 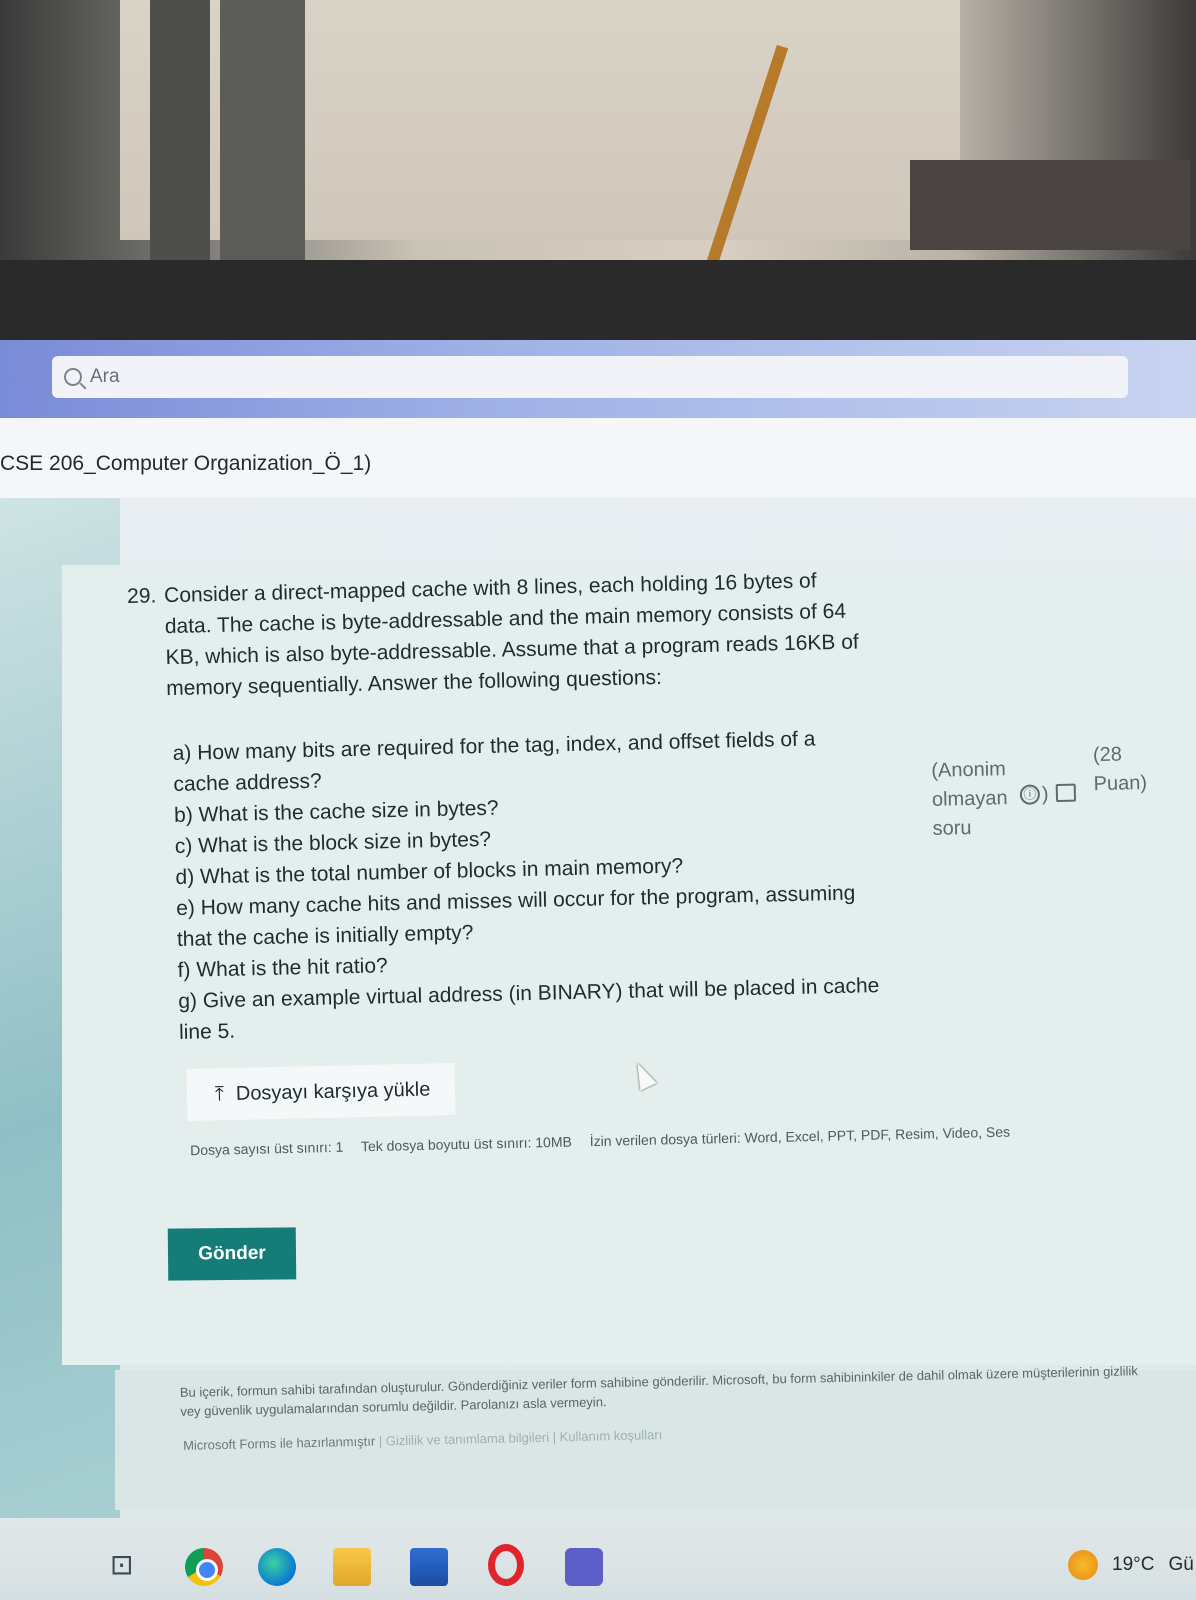 I want to click on points-label: (28 Puan), so click(x=1120, y=769).